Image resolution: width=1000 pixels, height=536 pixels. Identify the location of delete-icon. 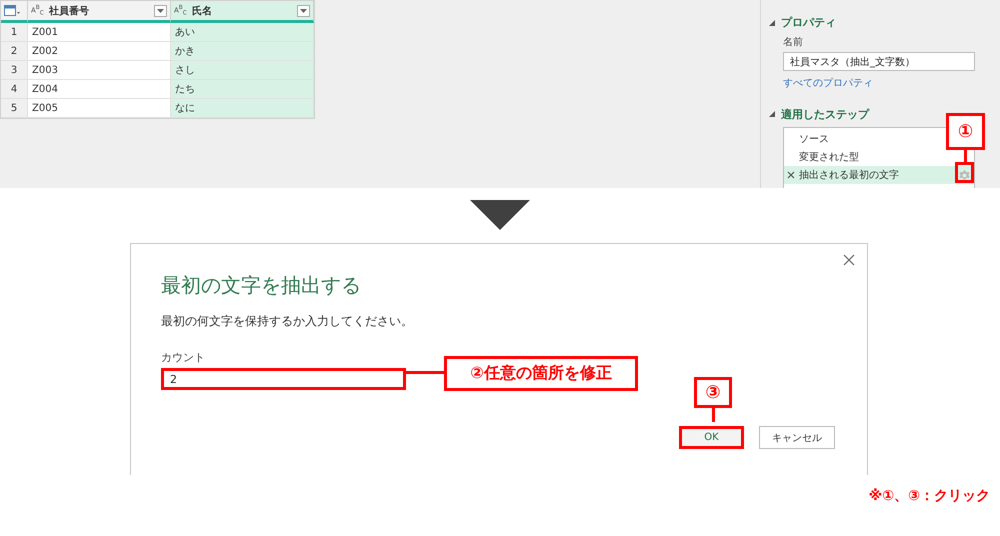
(791, 175).